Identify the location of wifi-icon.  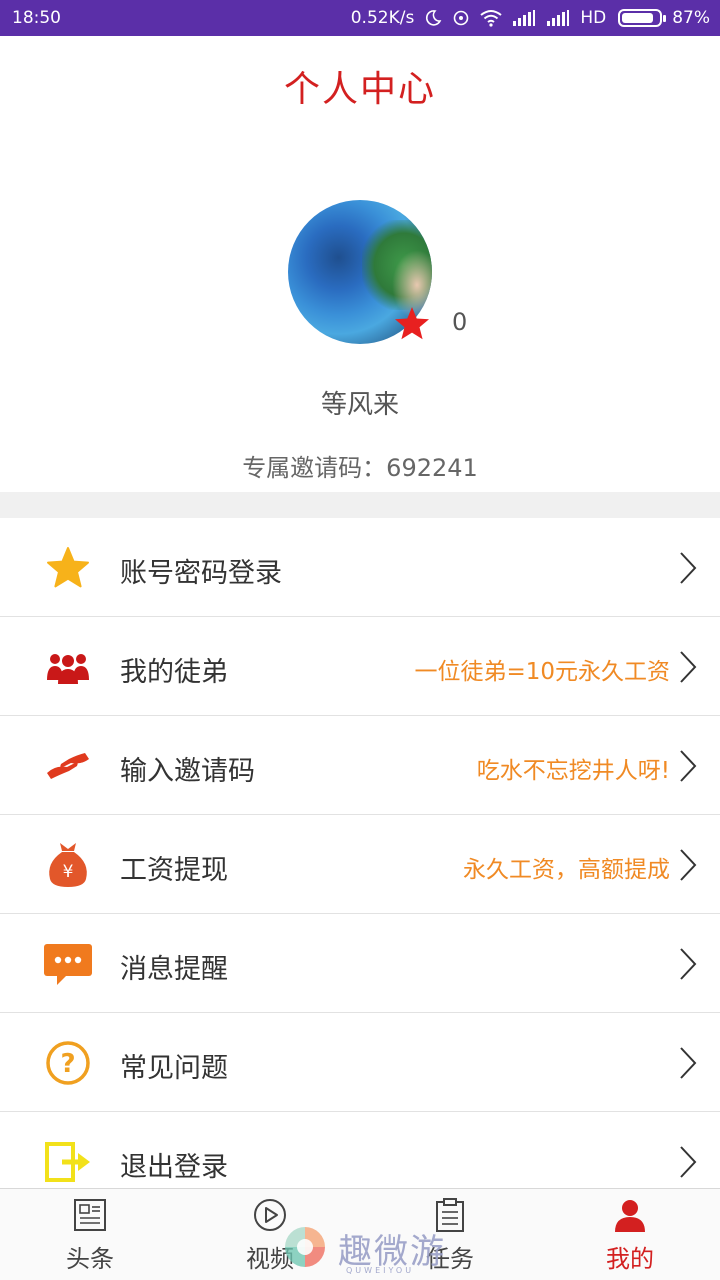
(491, 18).